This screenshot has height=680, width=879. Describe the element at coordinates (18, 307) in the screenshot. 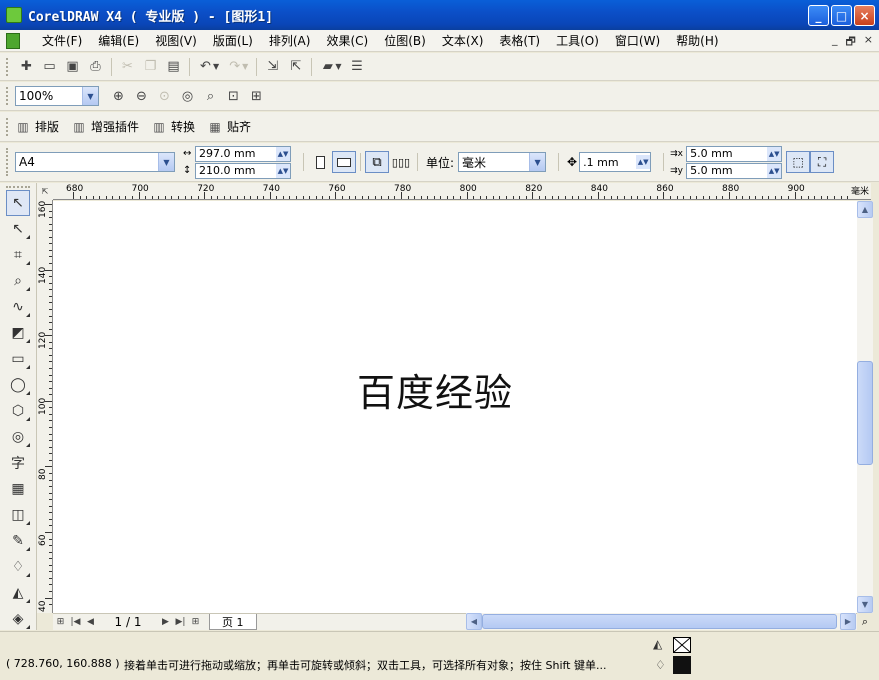

I see `freehand-tool: ∿` at that location.